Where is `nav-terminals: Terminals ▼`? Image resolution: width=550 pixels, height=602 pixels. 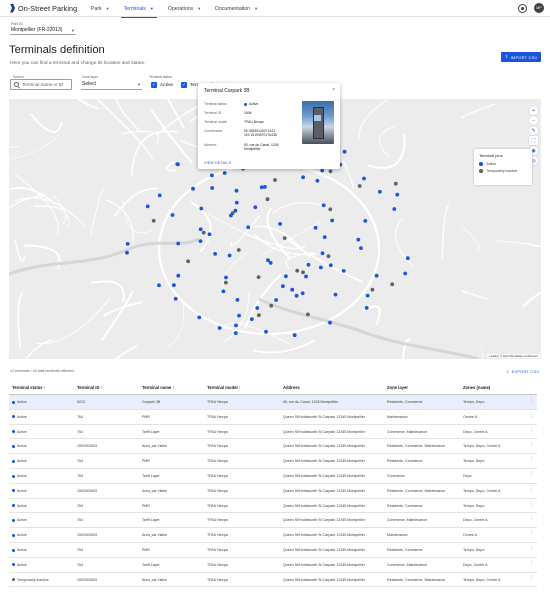
nav-terminals: Terminals ▼ is located at coordinates (139, 9).